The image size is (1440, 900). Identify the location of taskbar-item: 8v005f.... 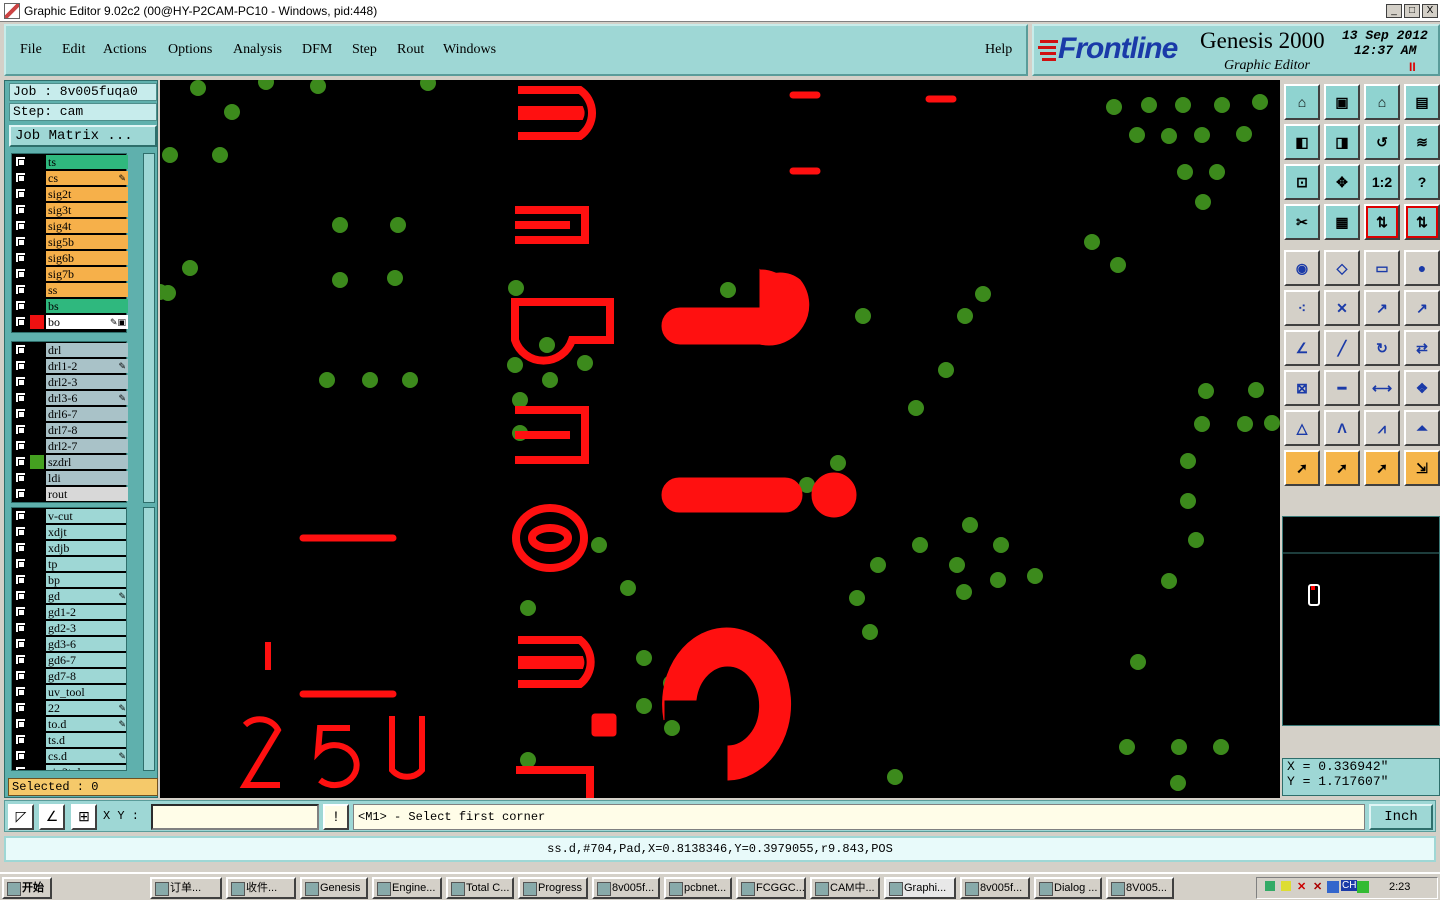
(626, 888).